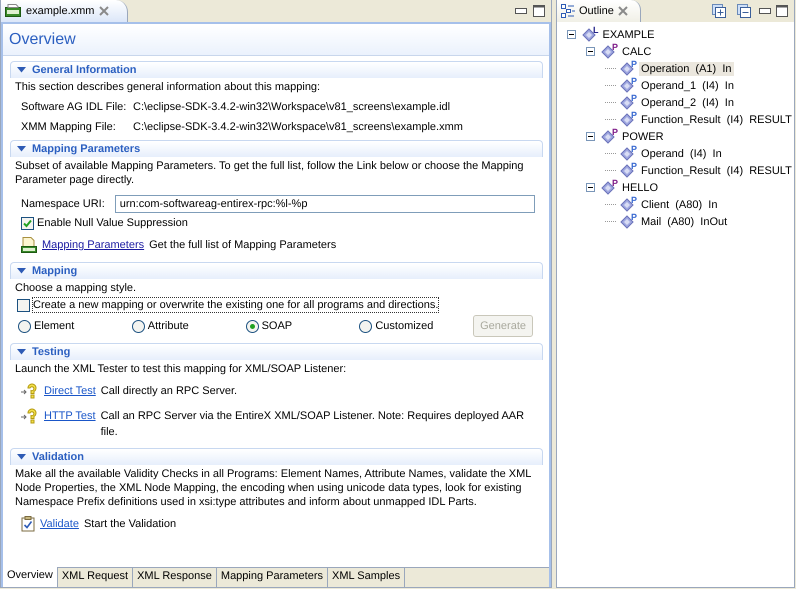 This screenshot has height=589, width=796. What do you see at coordinates (175, 577) in the screenshot?
I see `page-tab: XML Response` at bounding box center [175, 577].